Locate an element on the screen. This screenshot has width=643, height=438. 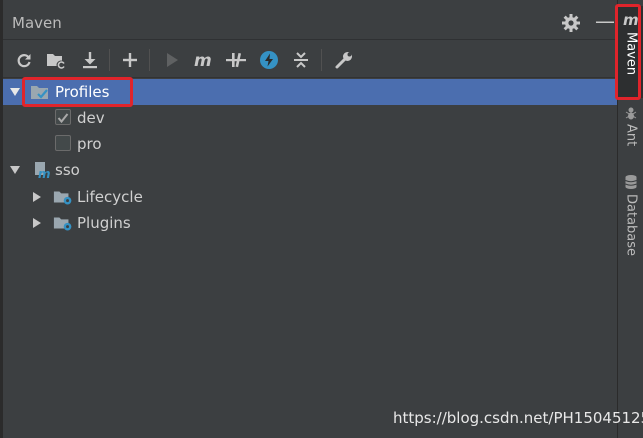
play-icon is located at coordinates (172, 60).